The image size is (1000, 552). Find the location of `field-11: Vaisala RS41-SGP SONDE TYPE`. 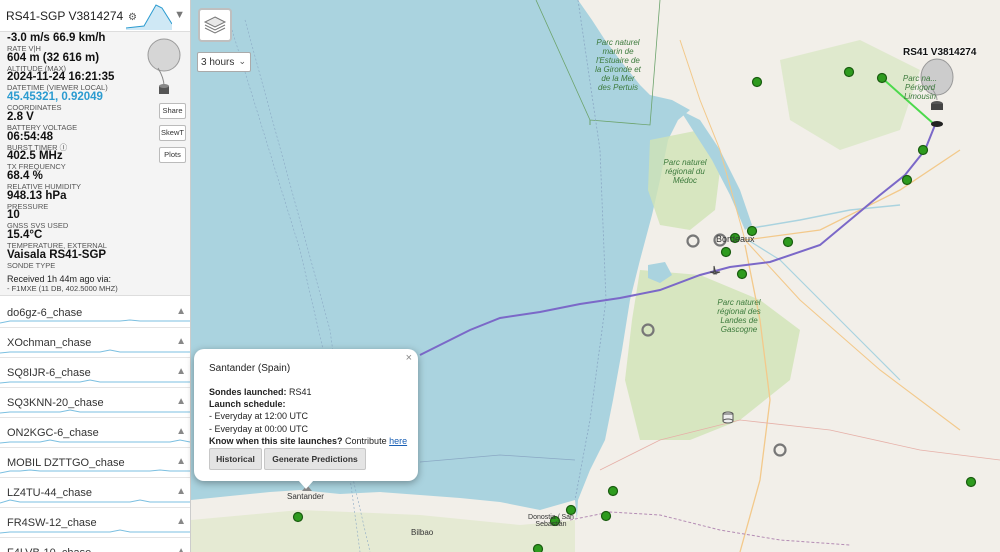

field-11: Vaisala RS41-SGP SONDE TYPE is located at coordinates (56, 259).